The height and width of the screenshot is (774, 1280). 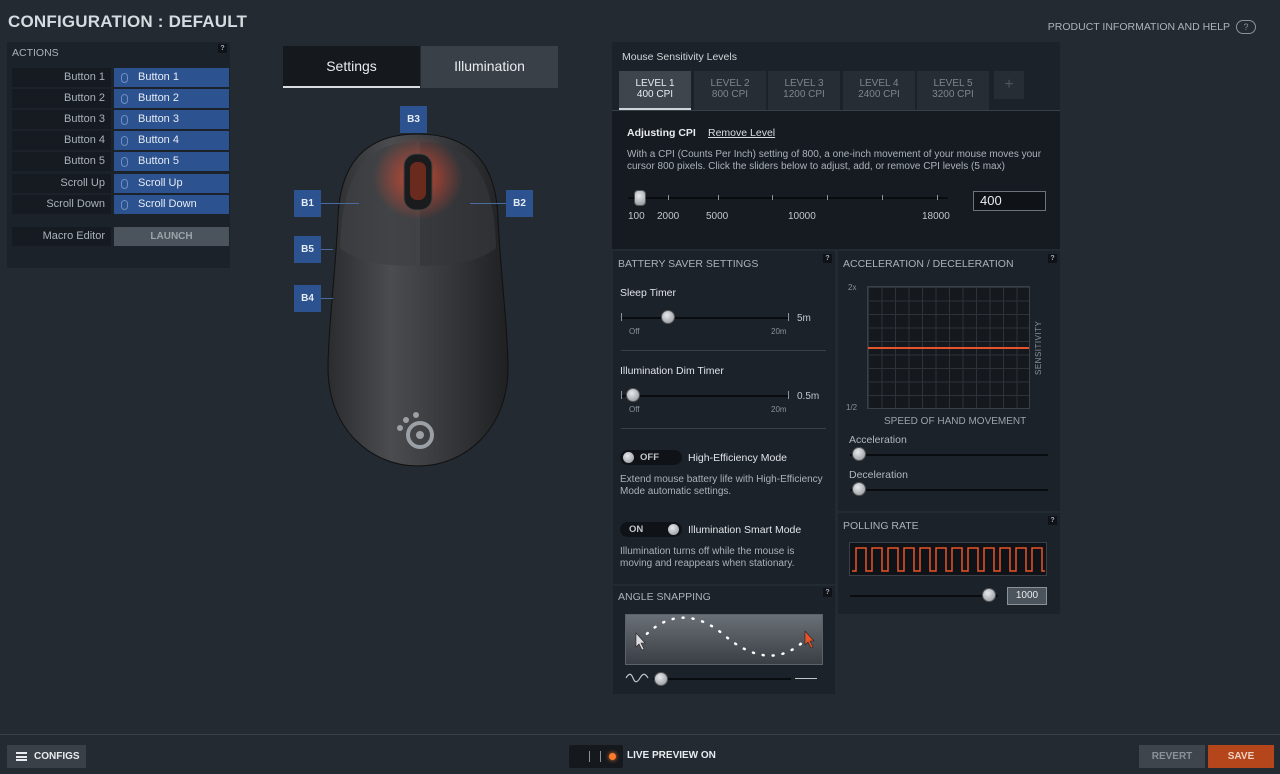 I want to click on angle-handle, so click(x=661, y=679).